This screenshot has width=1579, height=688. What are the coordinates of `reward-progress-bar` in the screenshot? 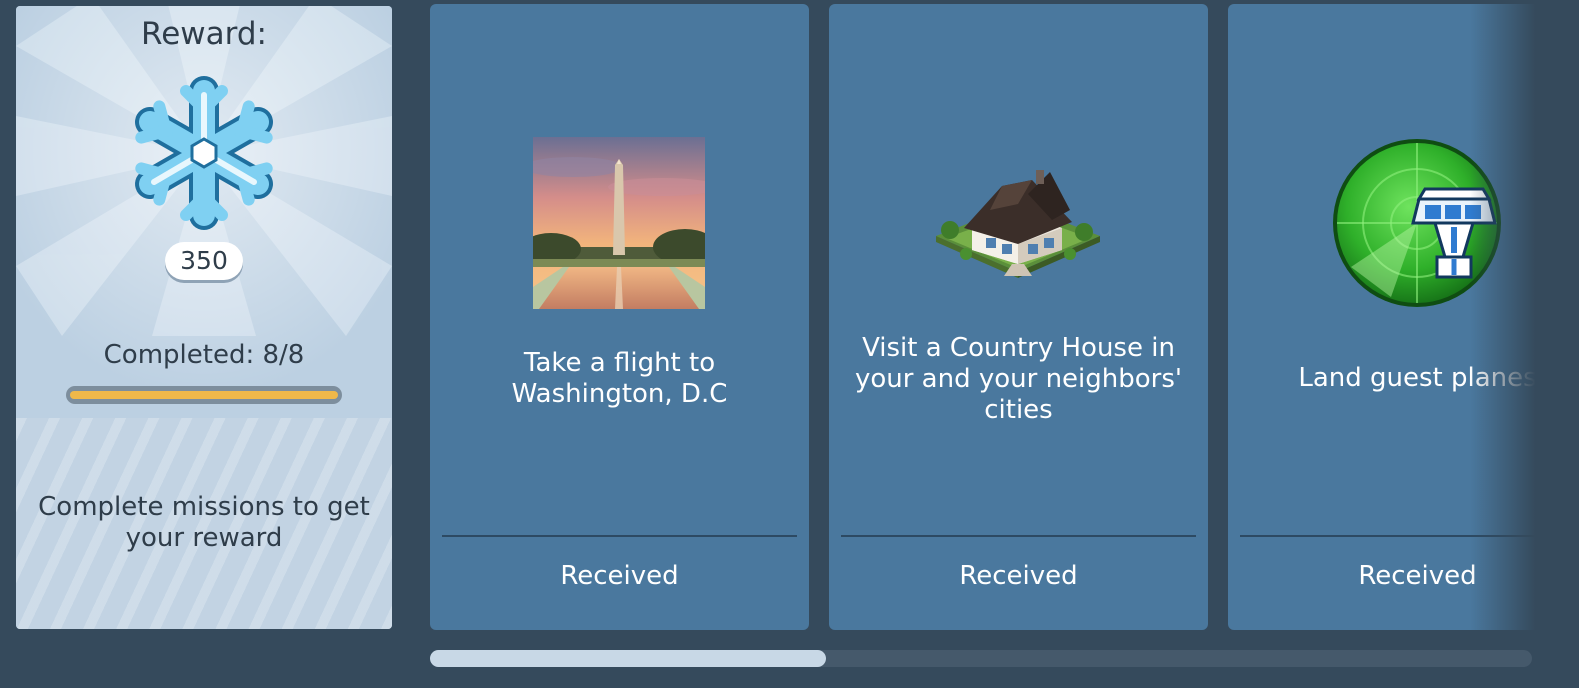 It's located at (204, 395).